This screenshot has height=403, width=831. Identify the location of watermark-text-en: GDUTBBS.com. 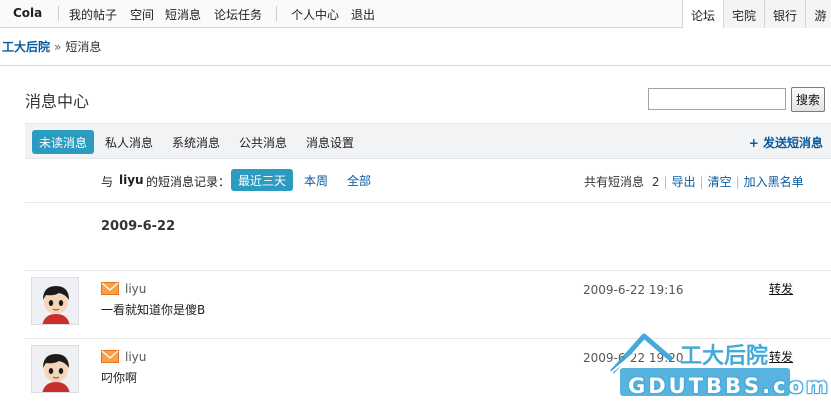
(729, 386).